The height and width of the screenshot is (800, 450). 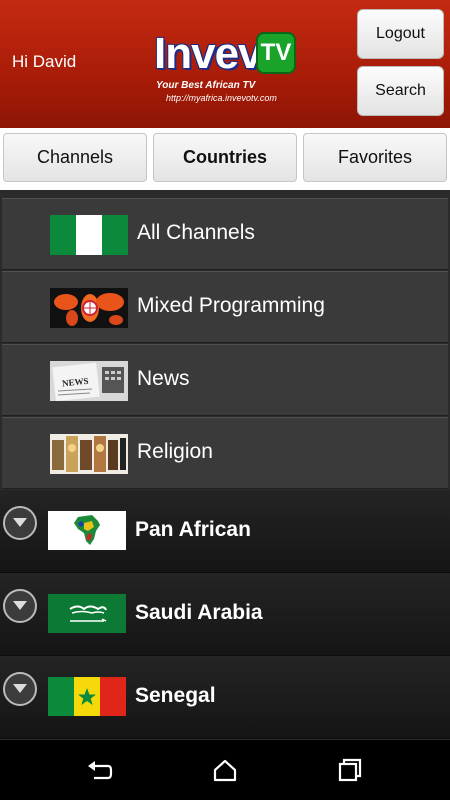 I want to click on category-label: Religion, so click(x=175, y=451).